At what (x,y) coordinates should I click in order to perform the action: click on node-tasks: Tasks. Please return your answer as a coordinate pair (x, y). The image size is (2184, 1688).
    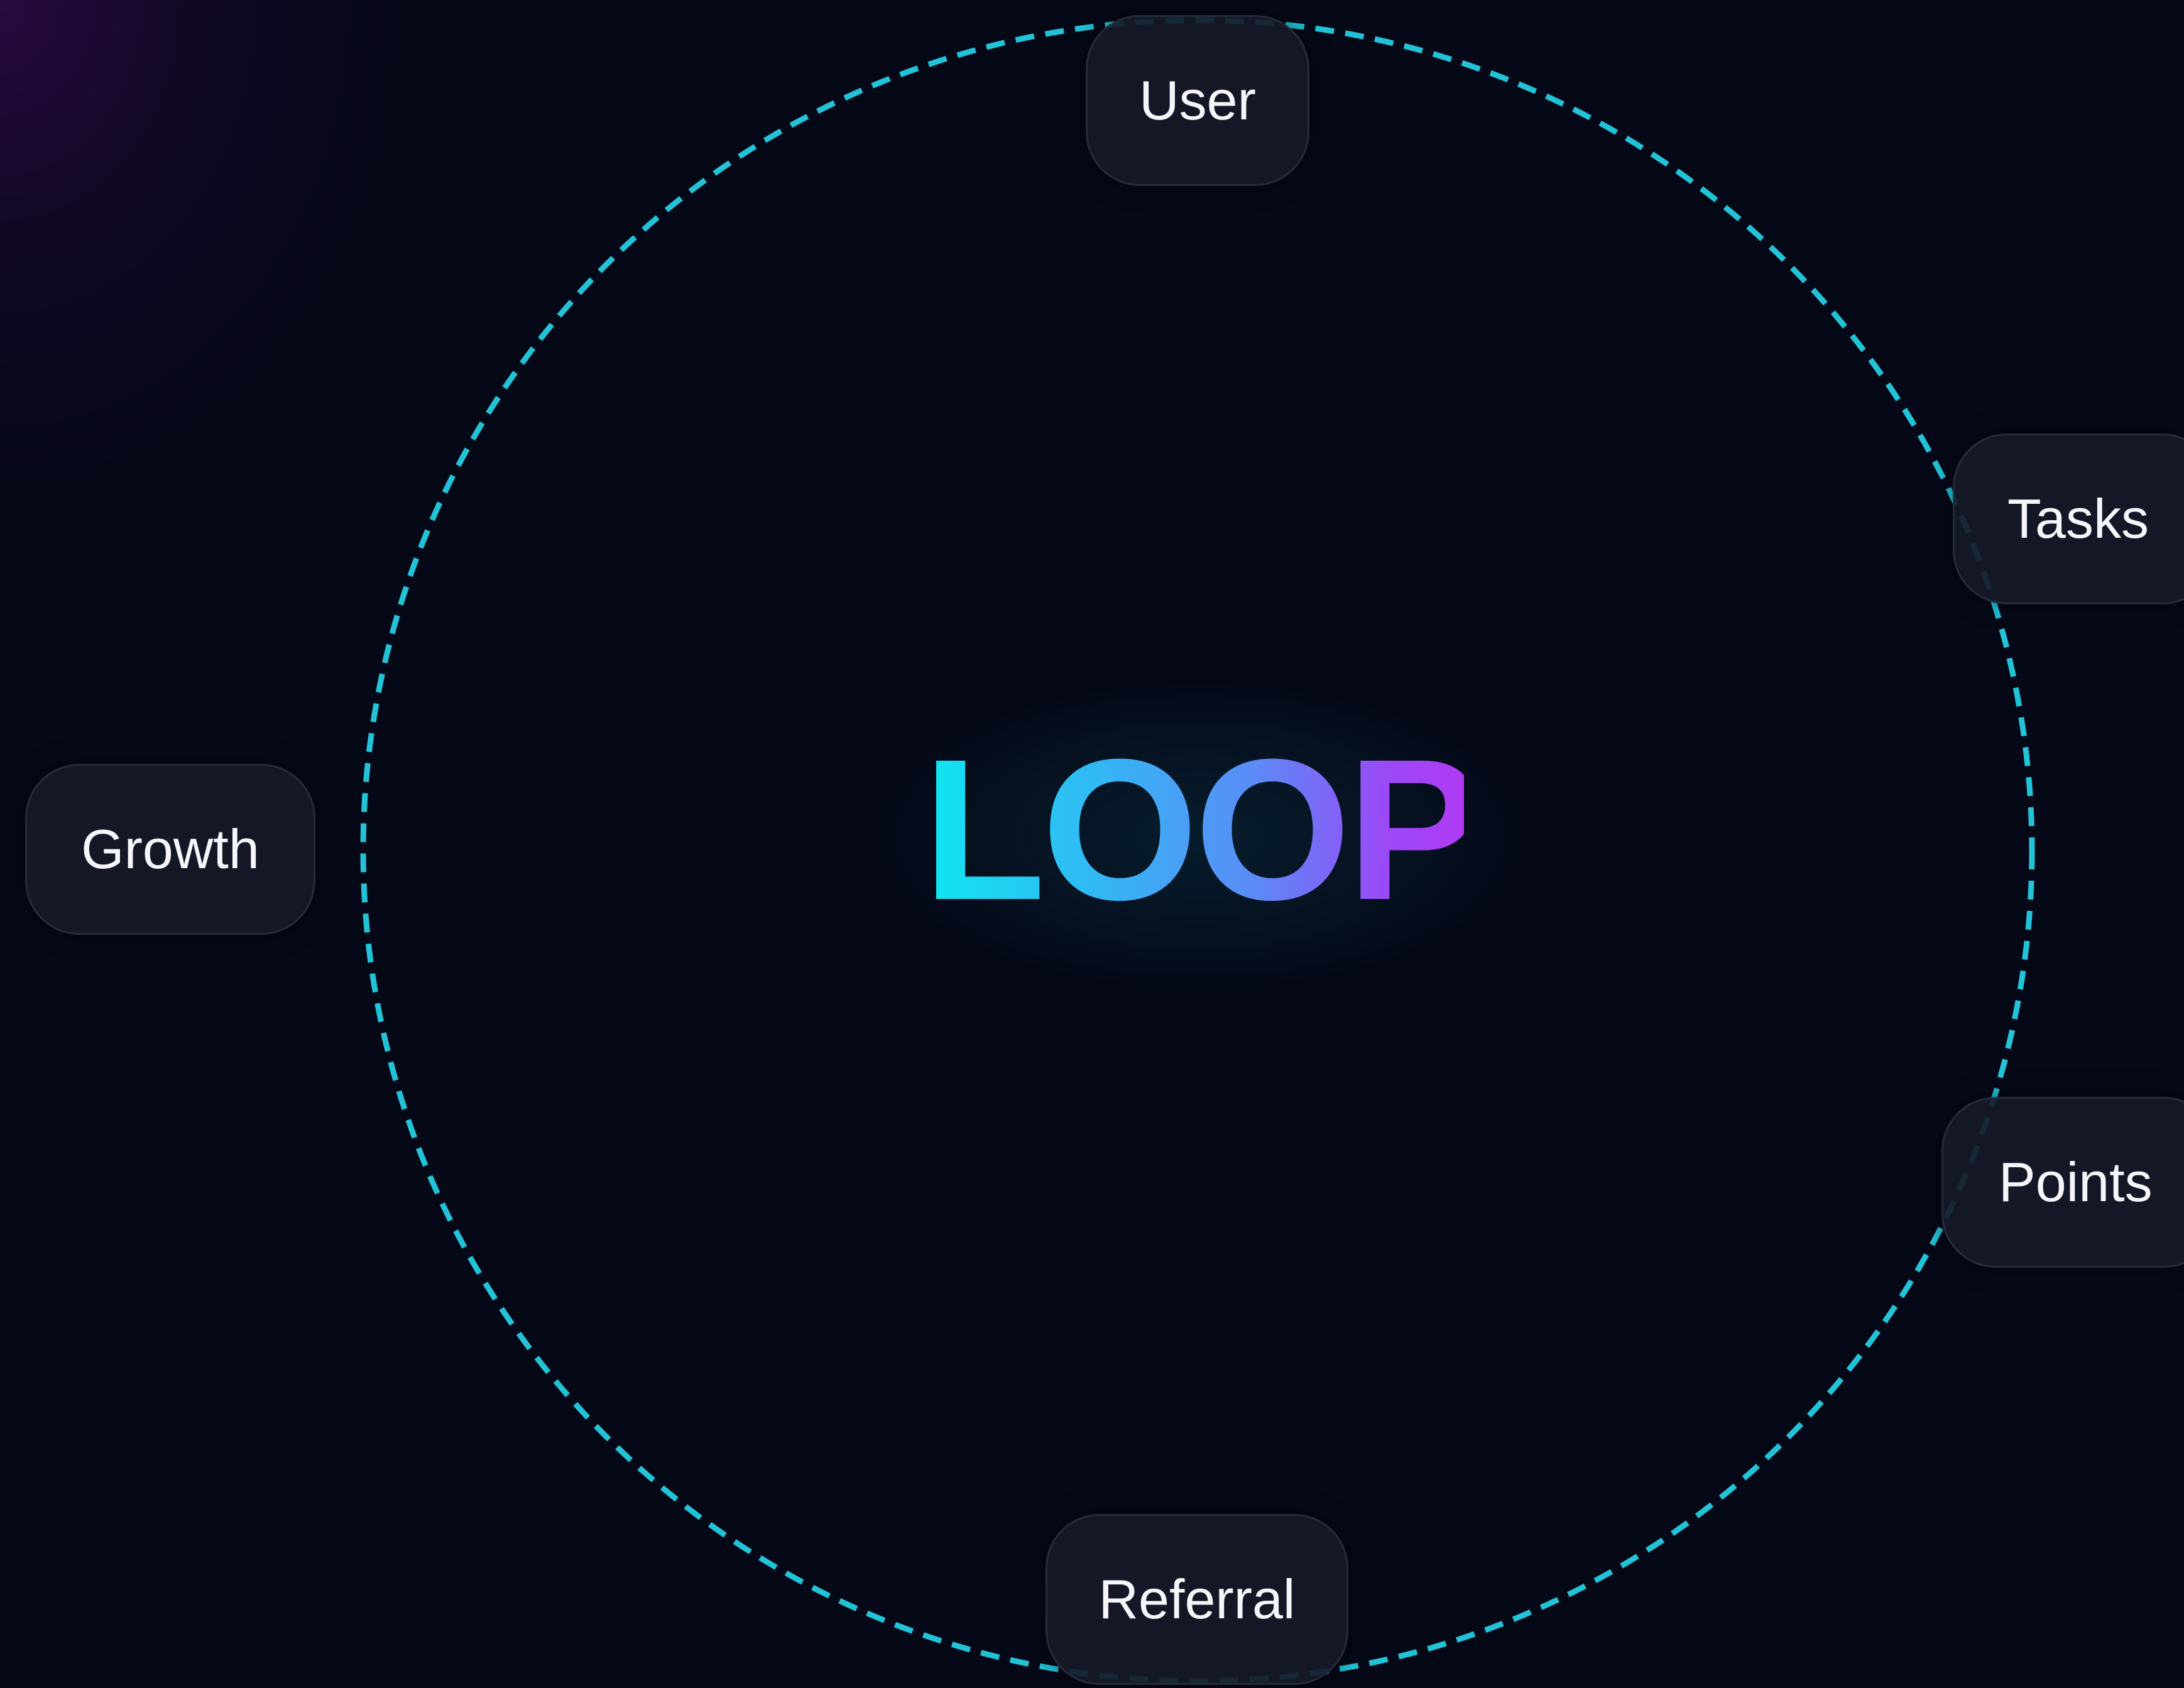
    Looking at the image, I should click on (2068, 518).